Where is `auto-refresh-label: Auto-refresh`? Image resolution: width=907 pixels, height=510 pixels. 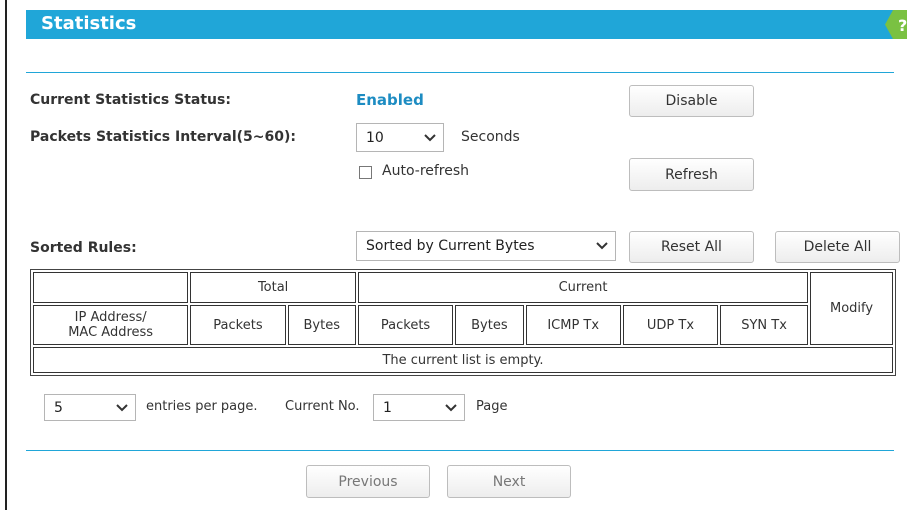
auto-refresh-label: Auto-refresh is located at coordinates (426, 171).